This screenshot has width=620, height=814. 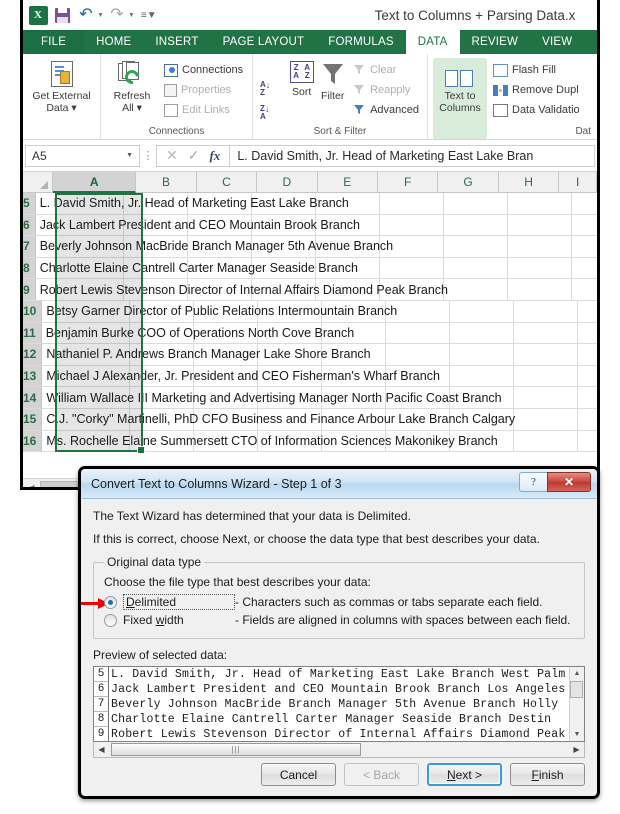 I want to click on quick-access-toolbar: X ↶ ▼ ↷ ▼ ≡▼, so click(x=94, y=15).